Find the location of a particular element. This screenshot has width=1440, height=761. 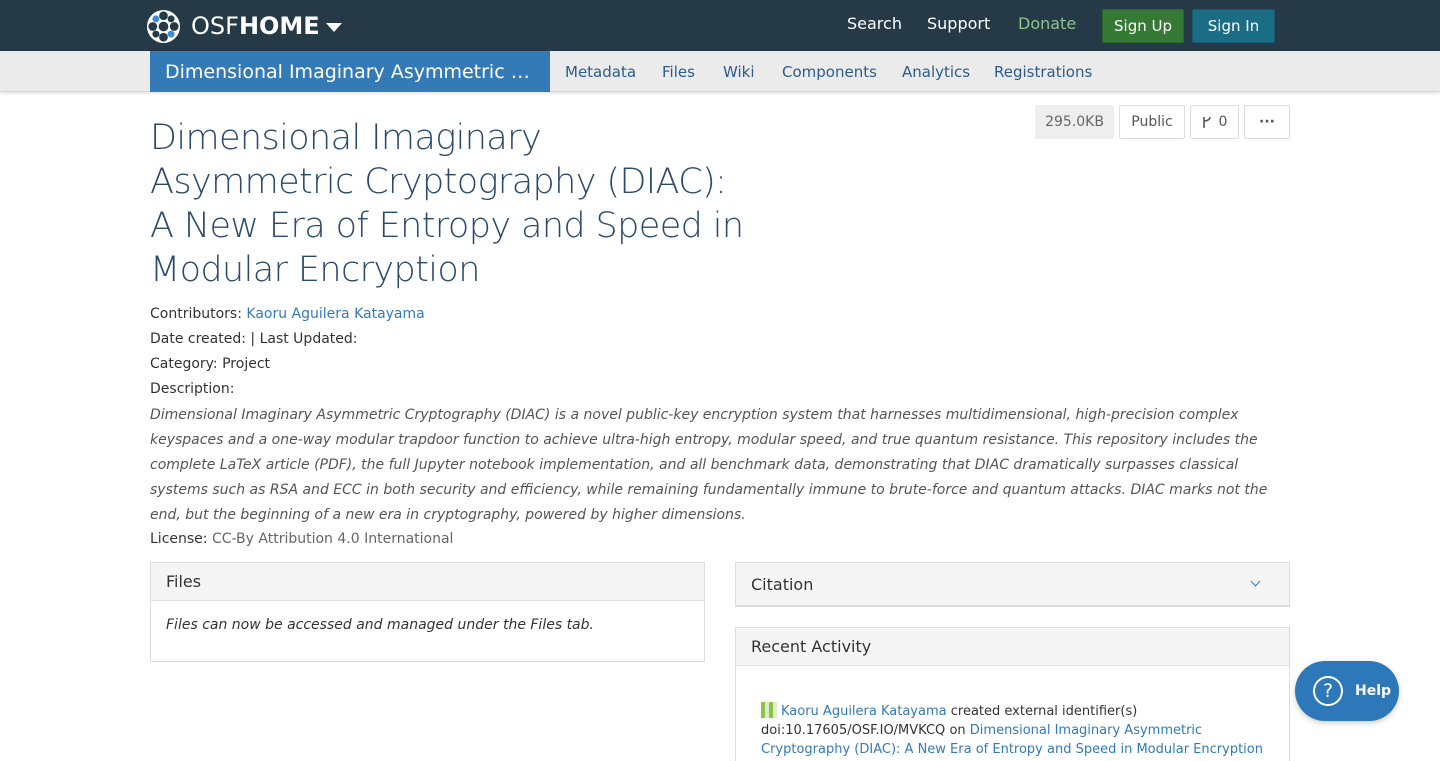

dates-line: Date created: | Last Updated: is located at coordinates (254, 339).